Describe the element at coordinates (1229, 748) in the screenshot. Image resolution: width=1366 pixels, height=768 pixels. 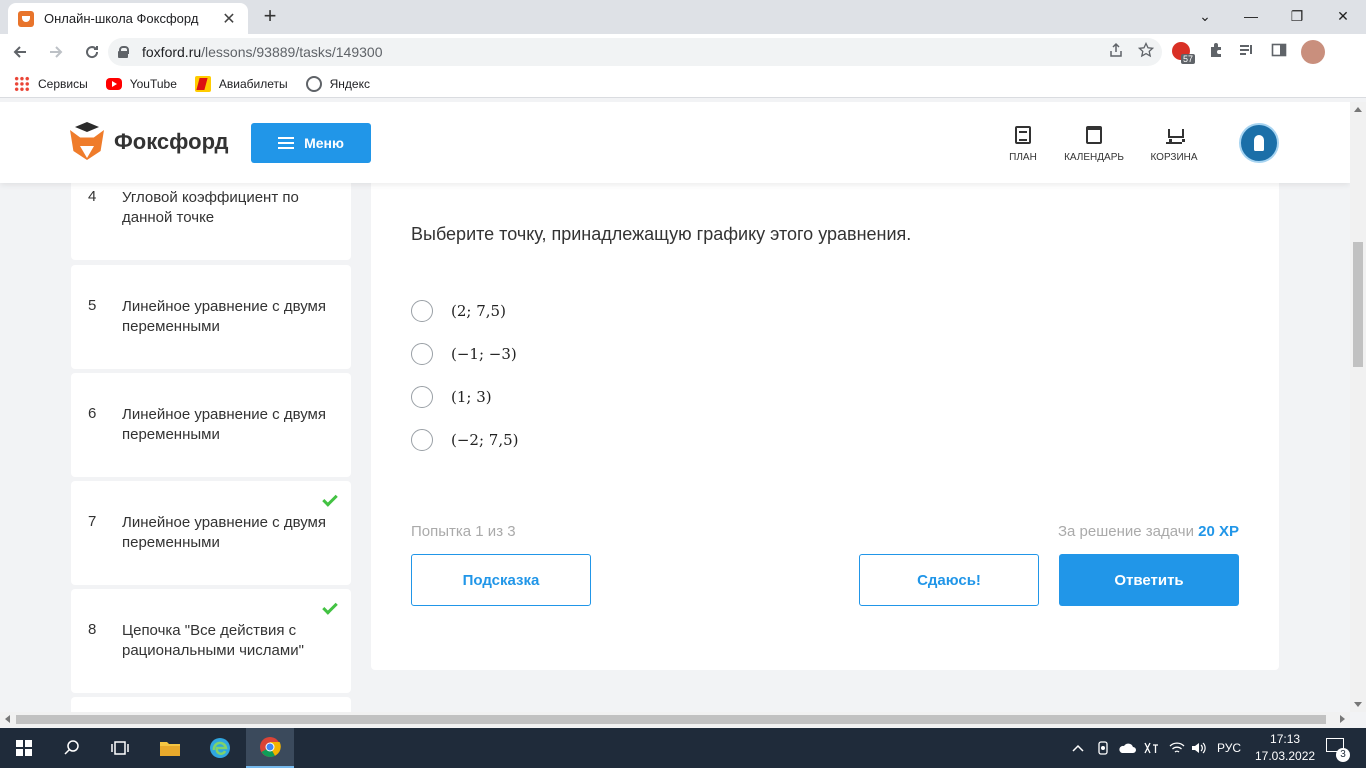
I see `language-indicator: РУС` at that location.